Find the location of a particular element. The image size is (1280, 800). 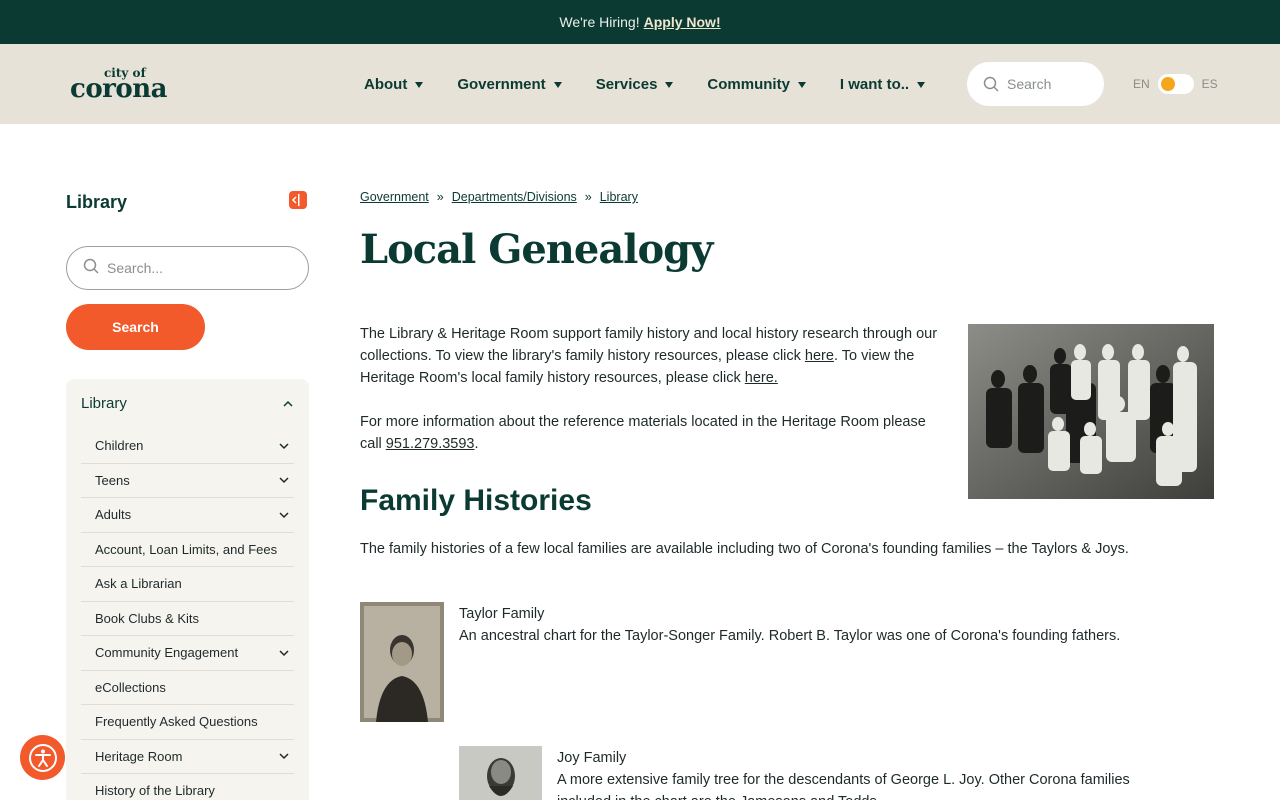

sidebar-item-label: Book Clubs & Kits is located at coordinates (147, 618).